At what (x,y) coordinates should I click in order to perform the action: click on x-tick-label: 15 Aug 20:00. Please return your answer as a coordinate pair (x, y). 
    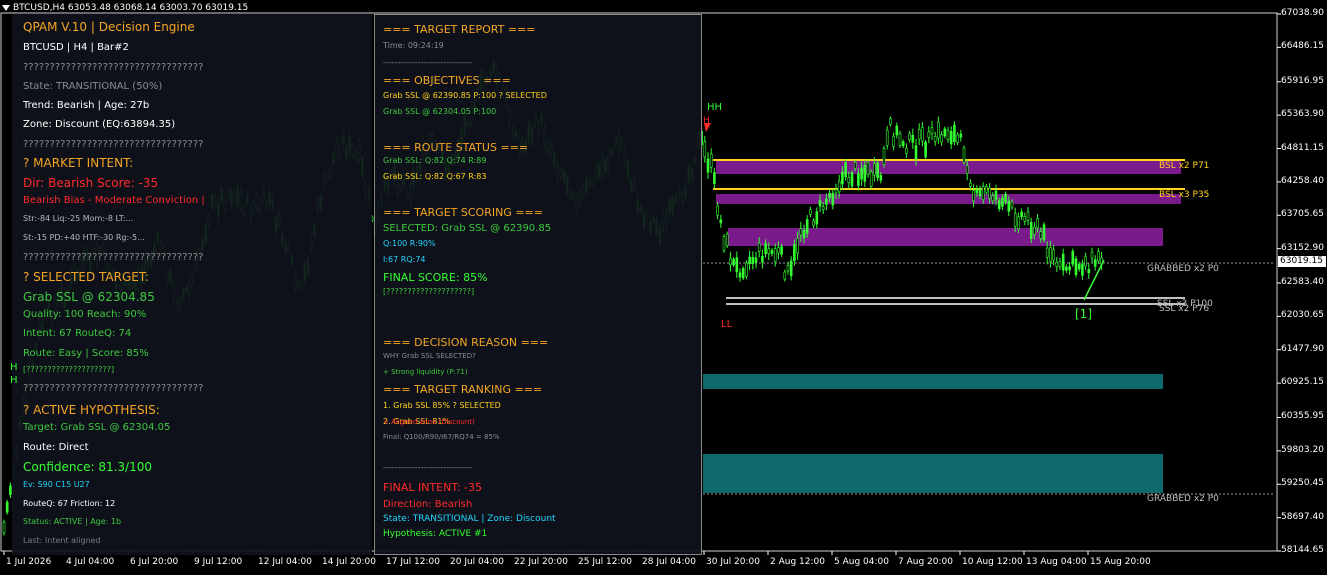
    Looking at the image, I should click on (1120, 562).